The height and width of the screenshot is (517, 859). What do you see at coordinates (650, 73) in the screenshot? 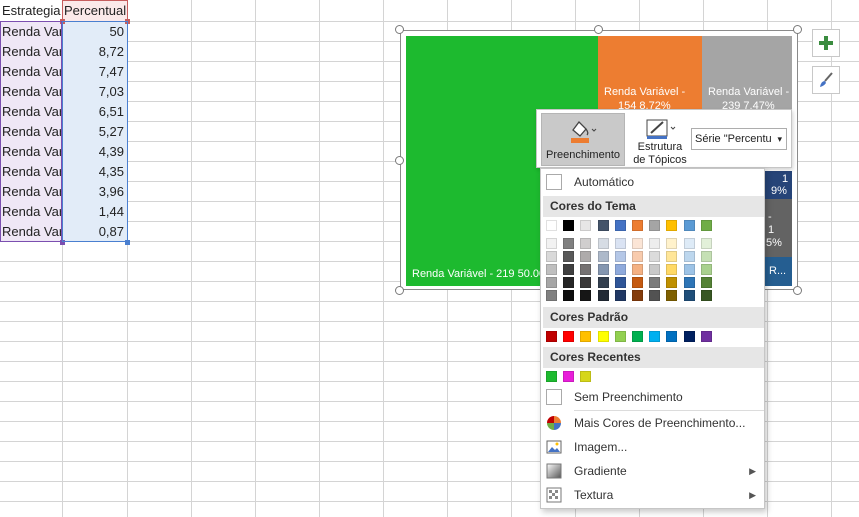
I see `treemap-tile: Renda Variável - 154 8.72%` at bounding box center [650, 73].